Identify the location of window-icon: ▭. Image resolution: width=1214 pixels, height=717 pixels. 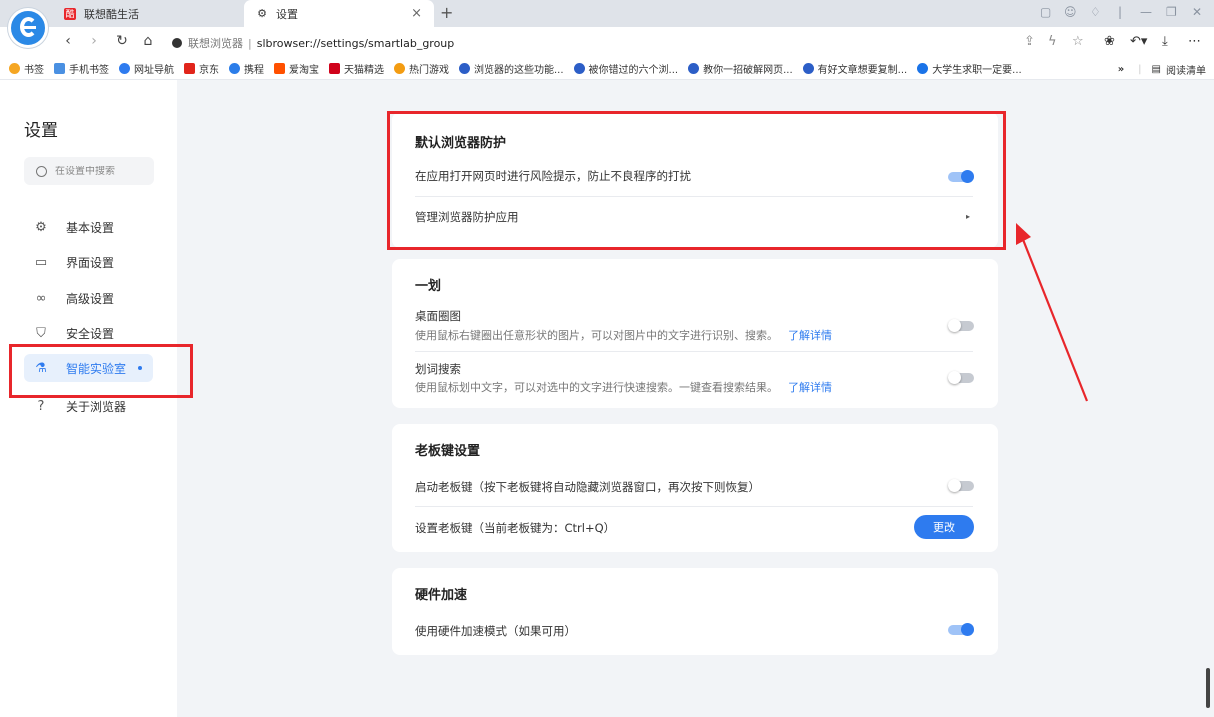
(41, 262).